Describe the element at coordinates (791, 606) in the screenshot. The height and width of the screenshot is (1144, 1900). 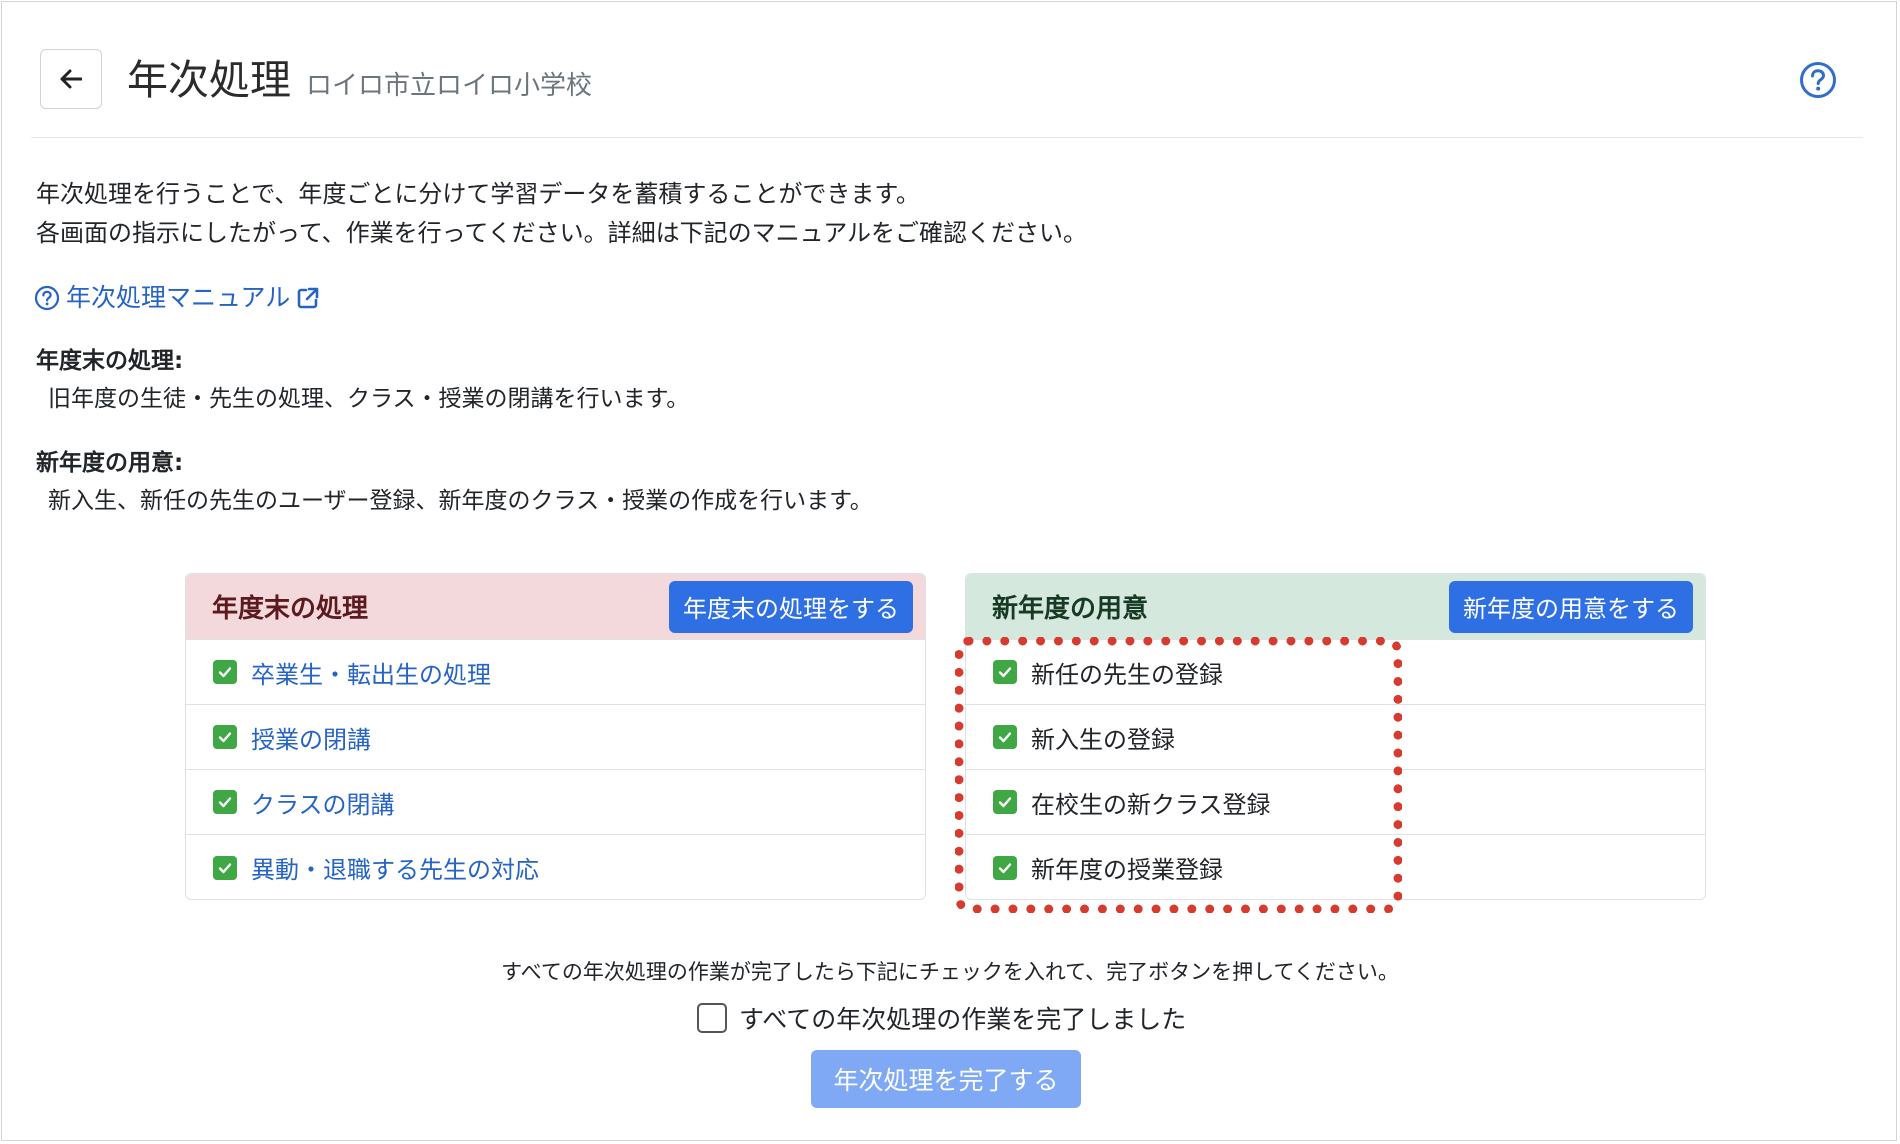
I see `end-of-year-process-button: 年度末の処理をする` at that location.